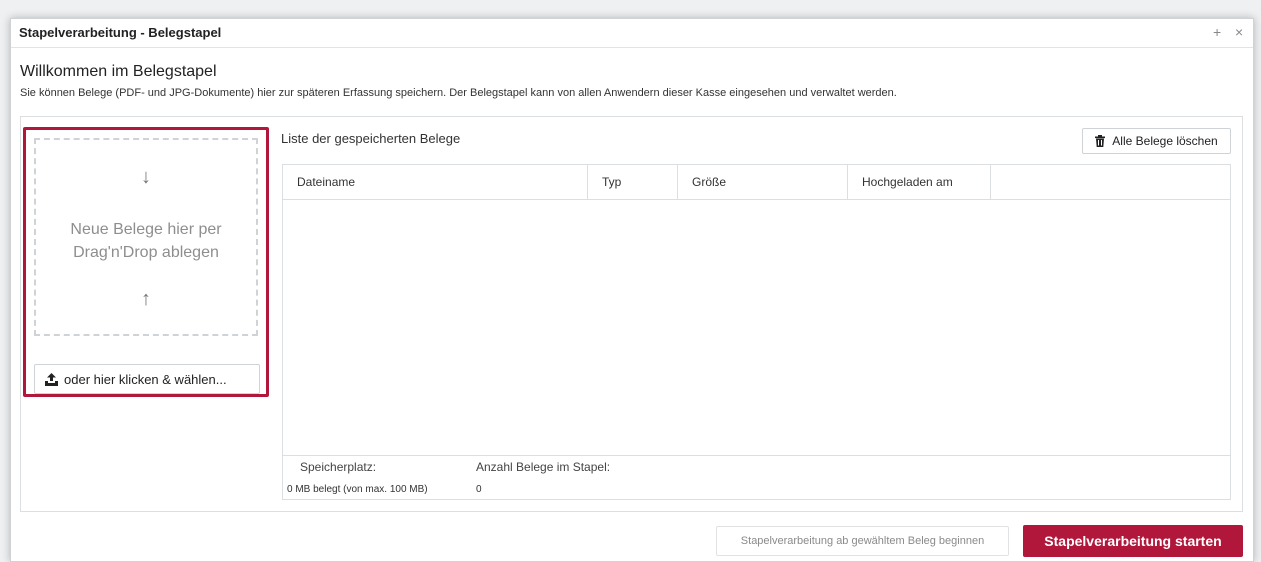 Image resolution: width=1261 pixels, height=562 pixels. What do you see at coordinates (1165, 141) in the screenshot?
I see `delete-all-label: Alle Belege löschen` at bounding box center [1165, 141].